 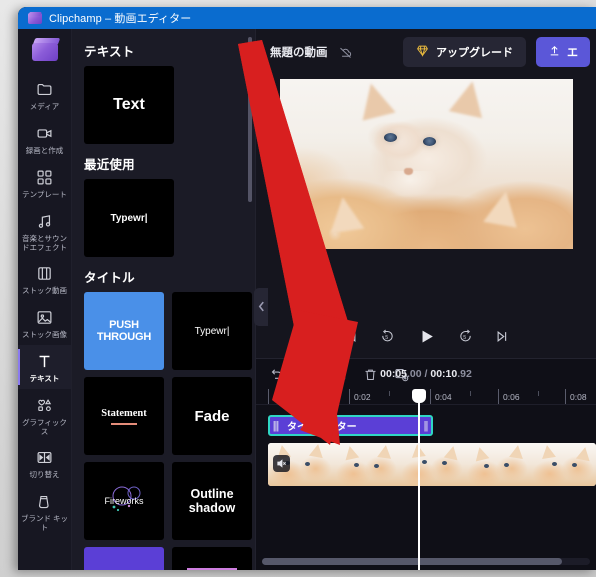 What do you see at coordinates (44, 221) in the screenshot?
I see `music-note-icon` at bounding box center [44, 221].